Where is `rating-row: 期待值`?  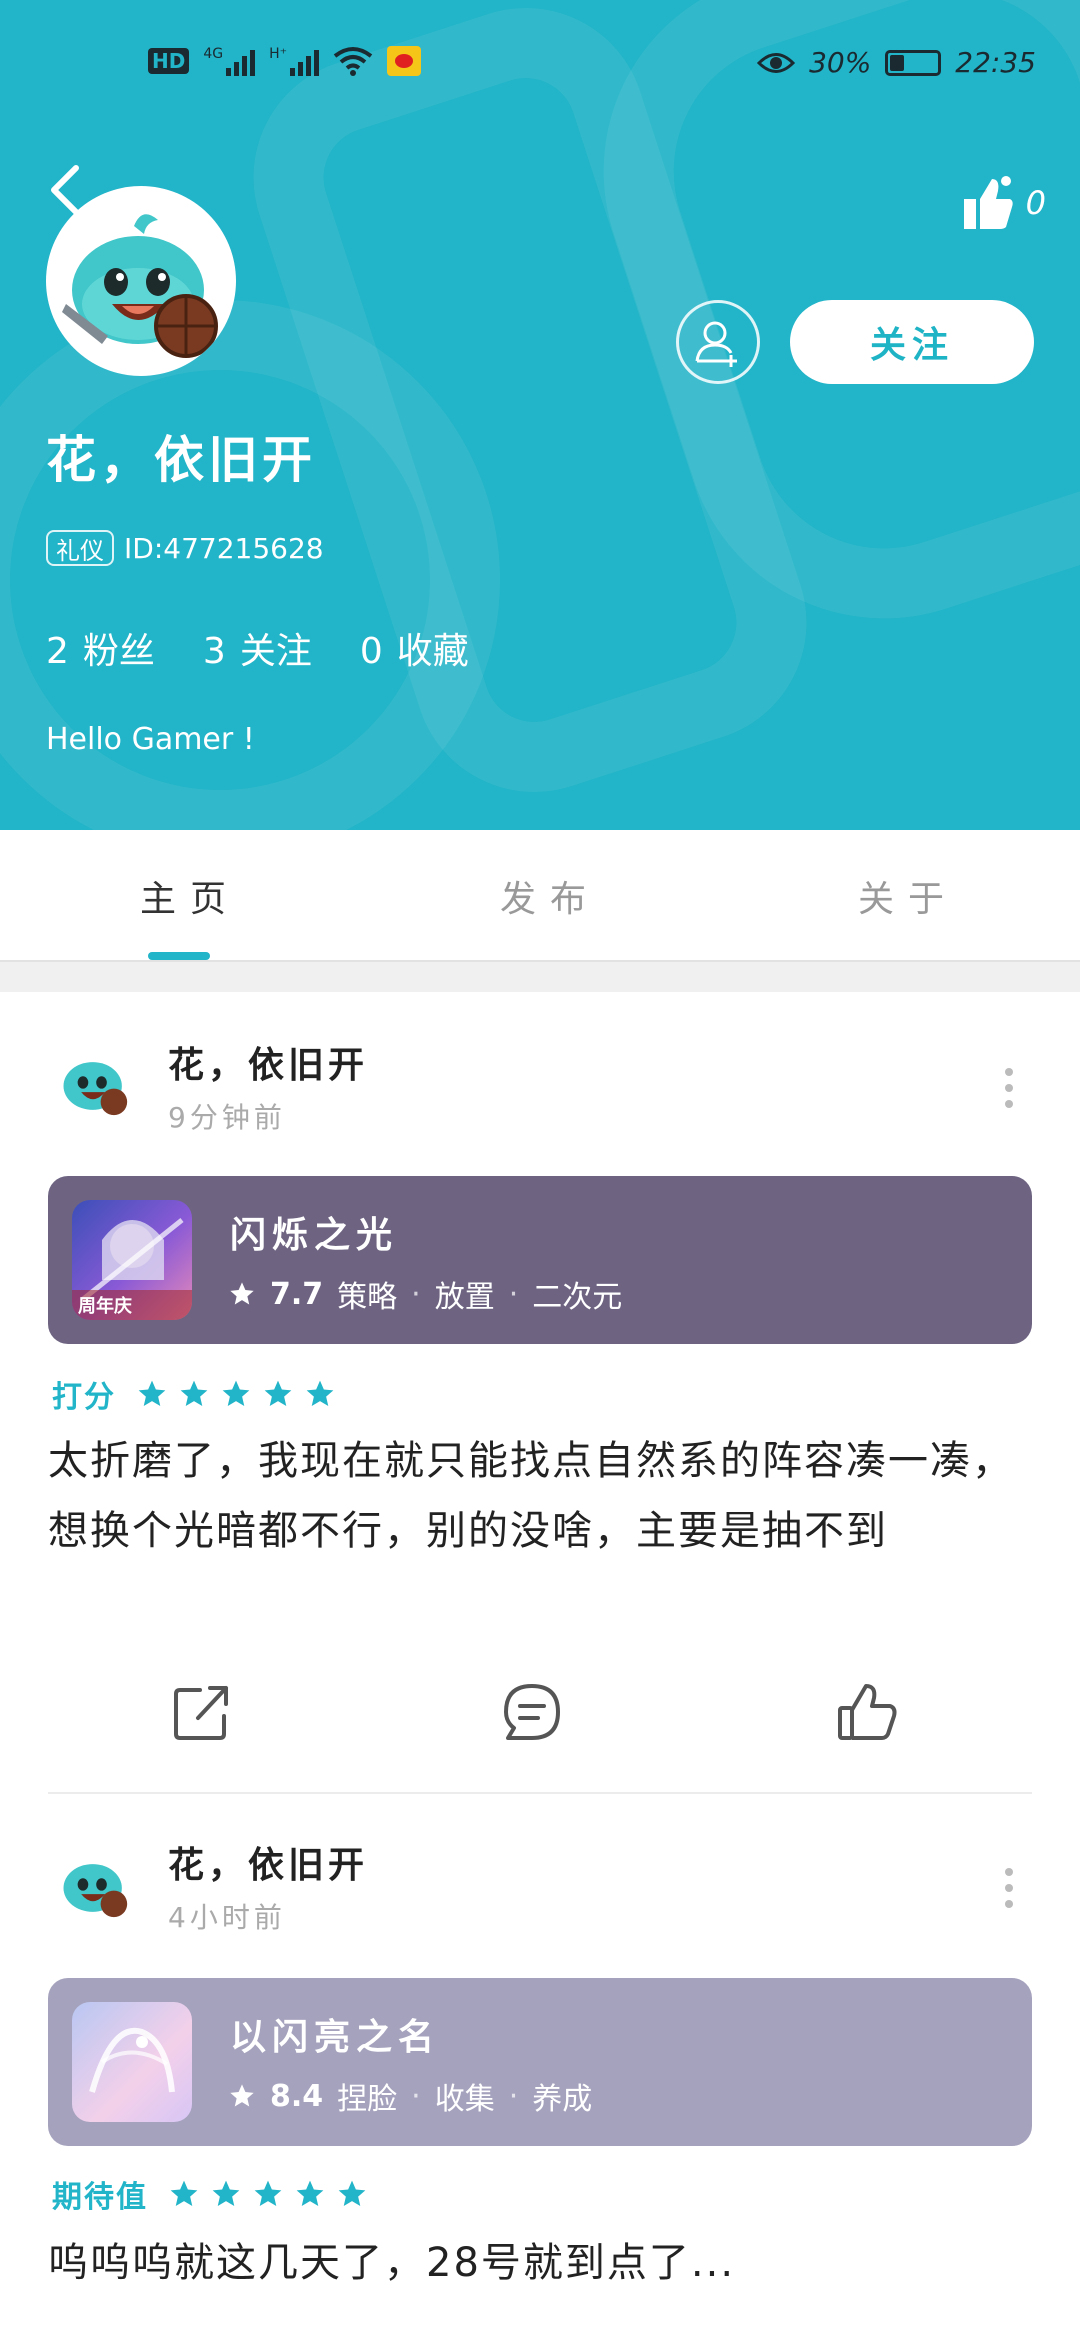
rating-row: 期待值 is located at coordinates (210, 2194).